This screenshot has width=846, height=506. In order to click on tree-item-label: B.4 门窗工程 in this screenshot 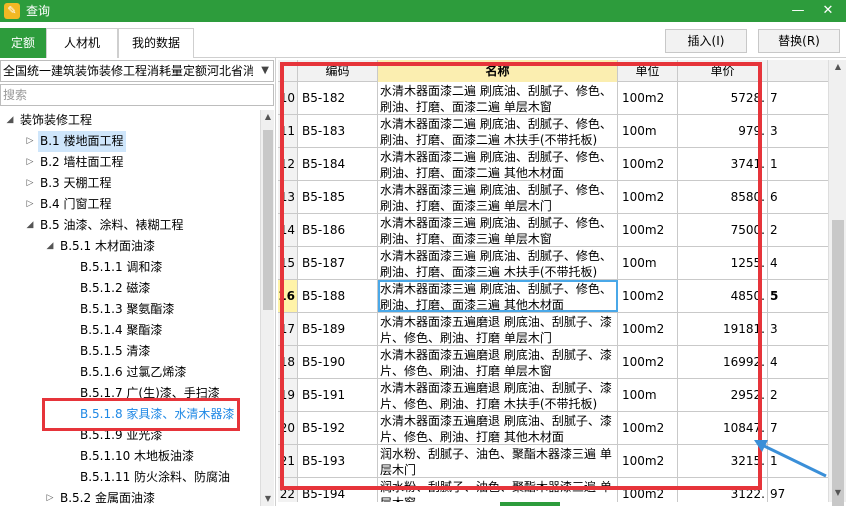, I will do `click(76, 204)`.